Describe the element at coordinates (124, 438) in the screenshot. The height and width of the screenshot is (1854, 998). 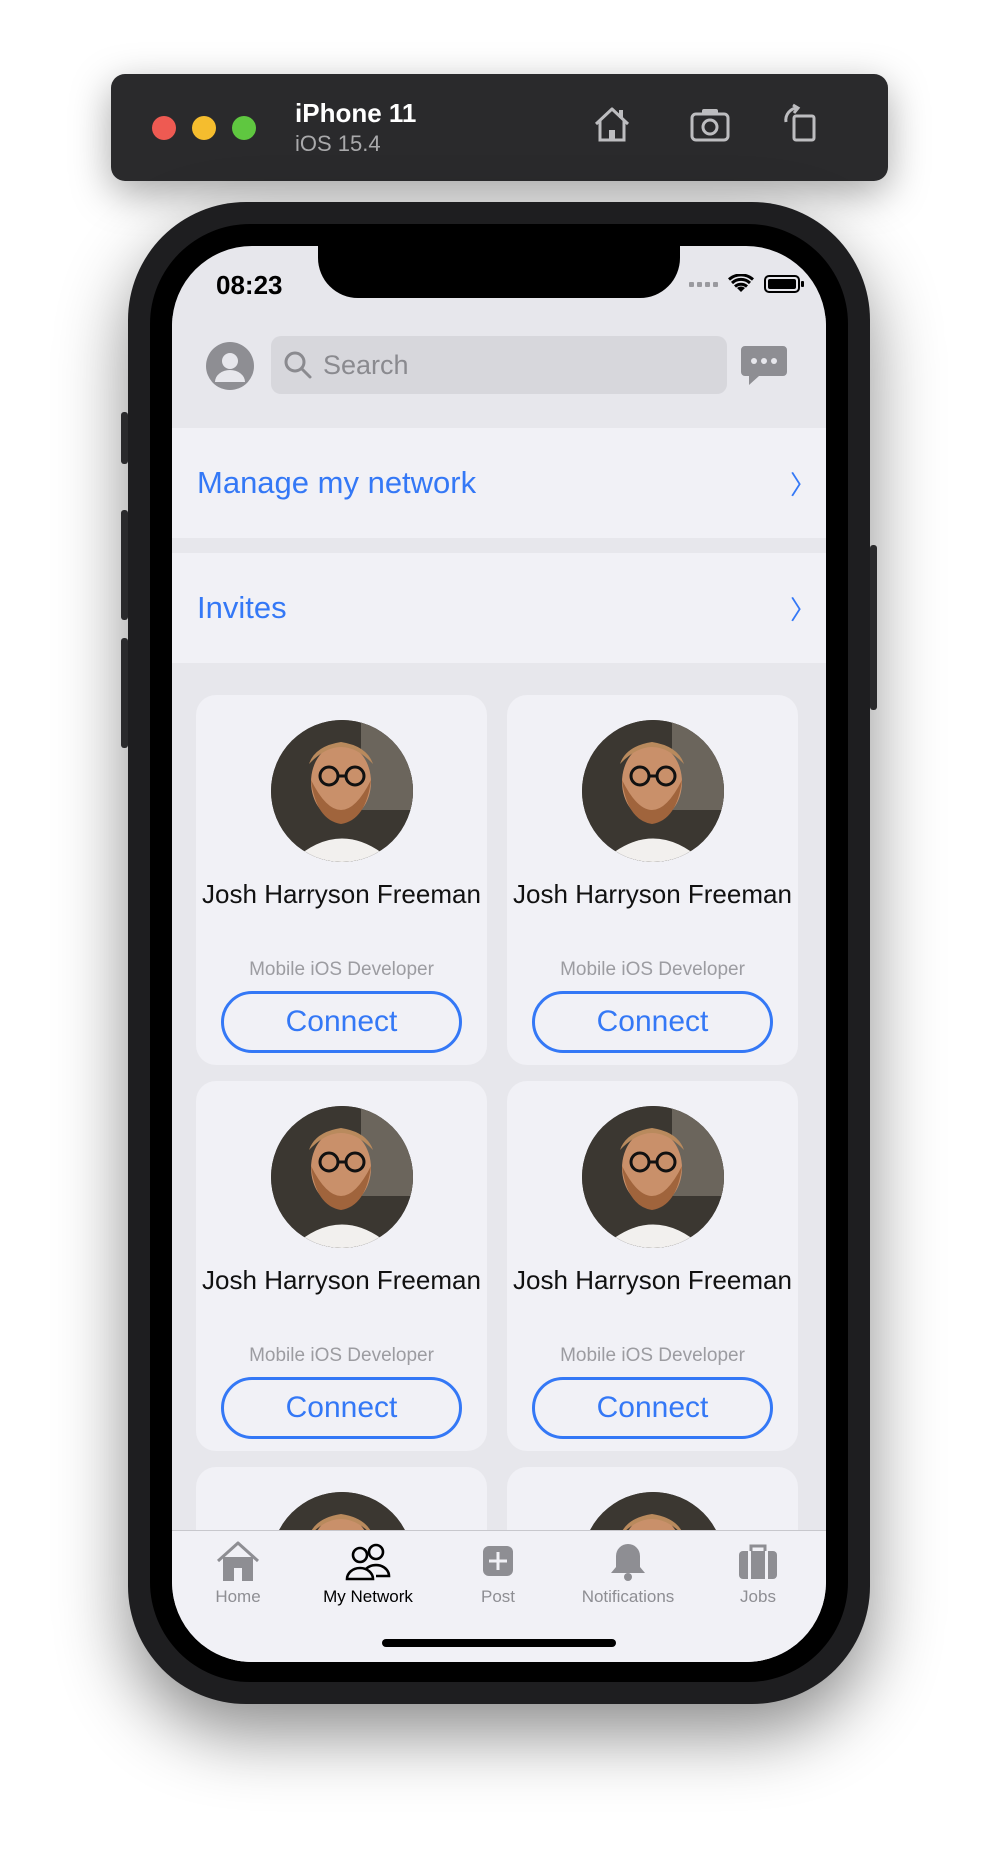
I see `mute-switch` at that location.